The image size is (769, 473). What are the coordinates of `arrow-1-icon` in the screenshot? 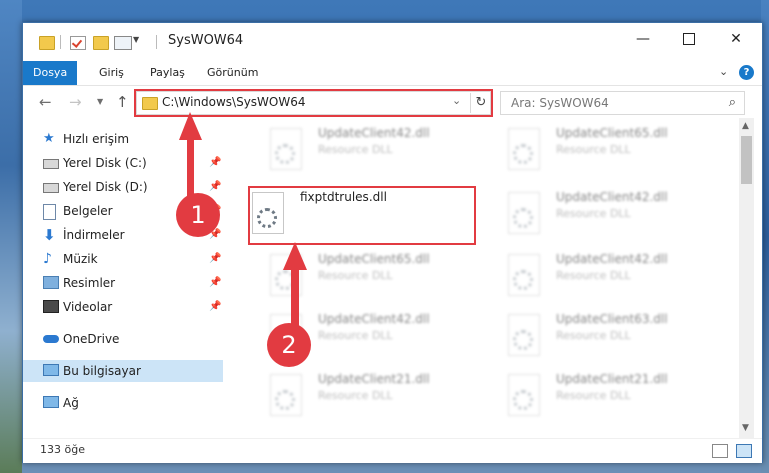 It's located at (190, 156).